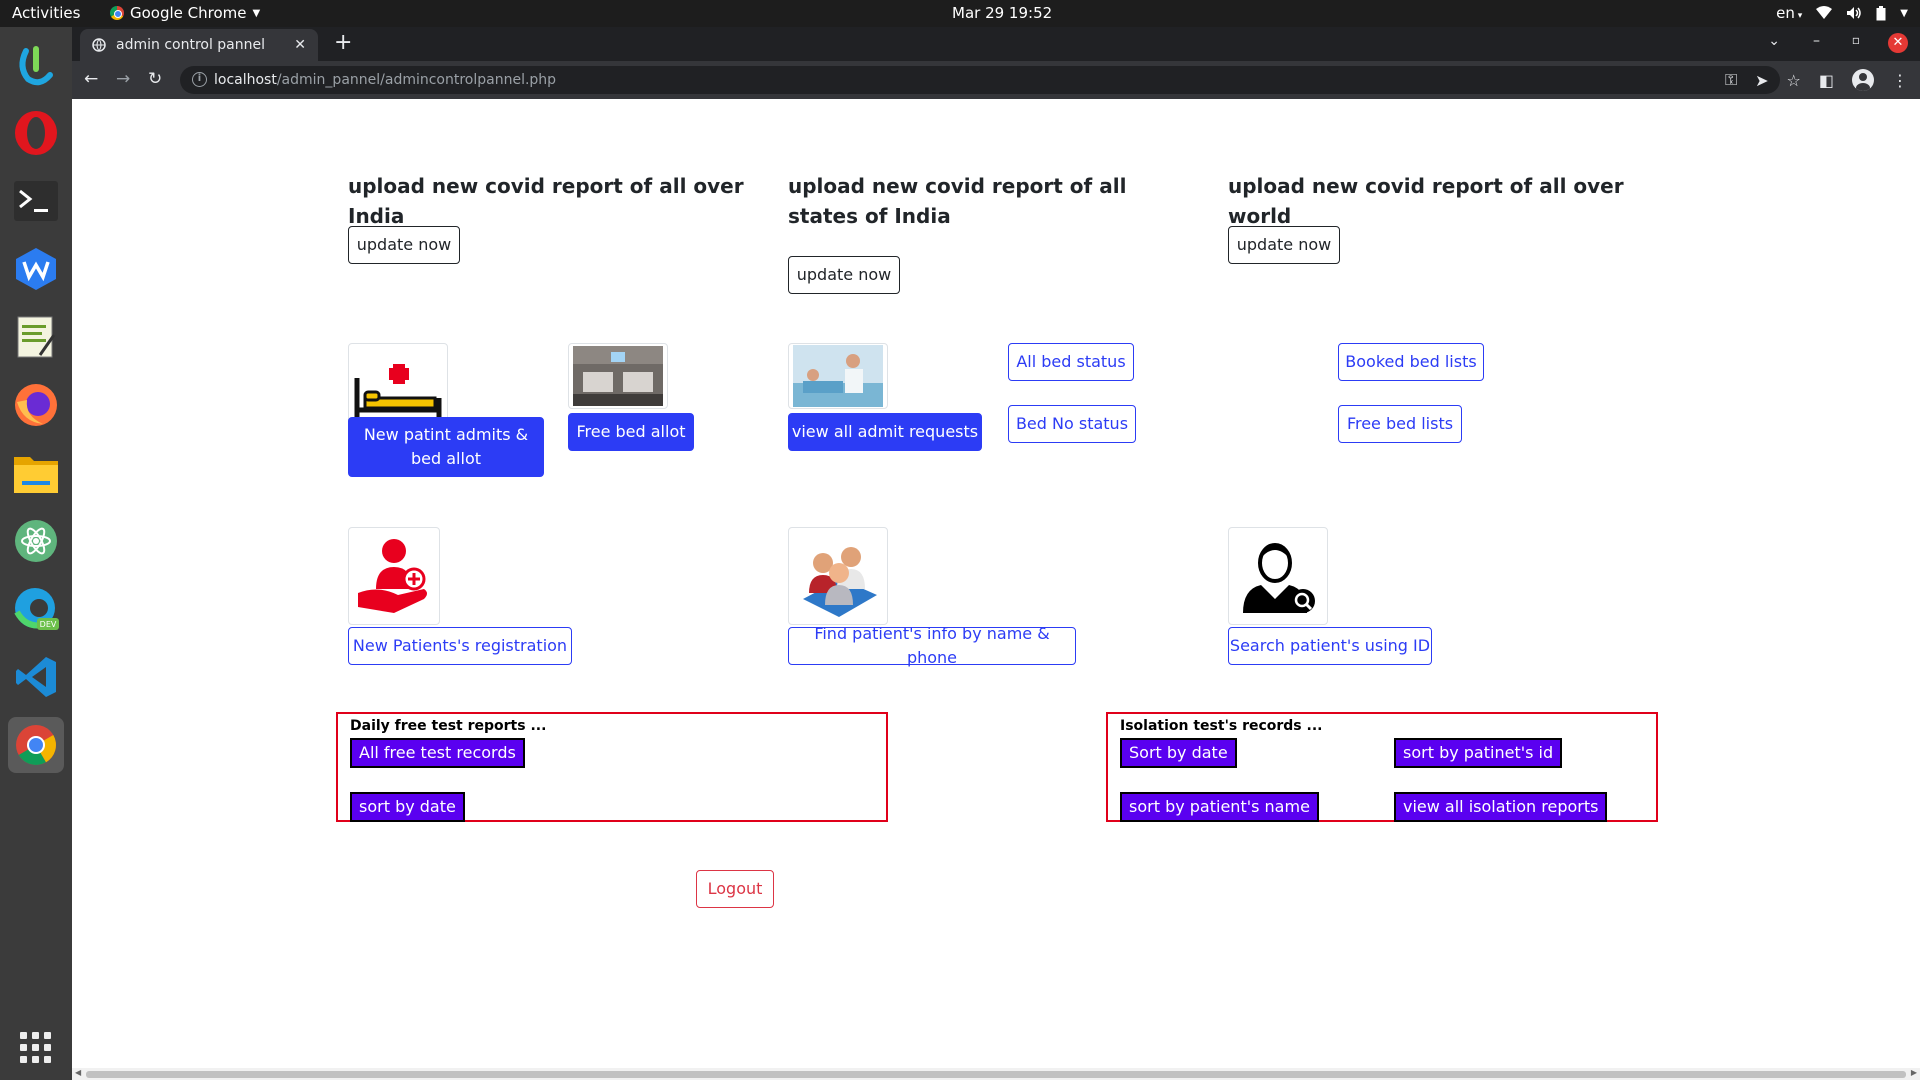 Image resolution: width=1920 pixels, height=1080 pixels. I want to click on doctor-patient-image, so click(838, 376).